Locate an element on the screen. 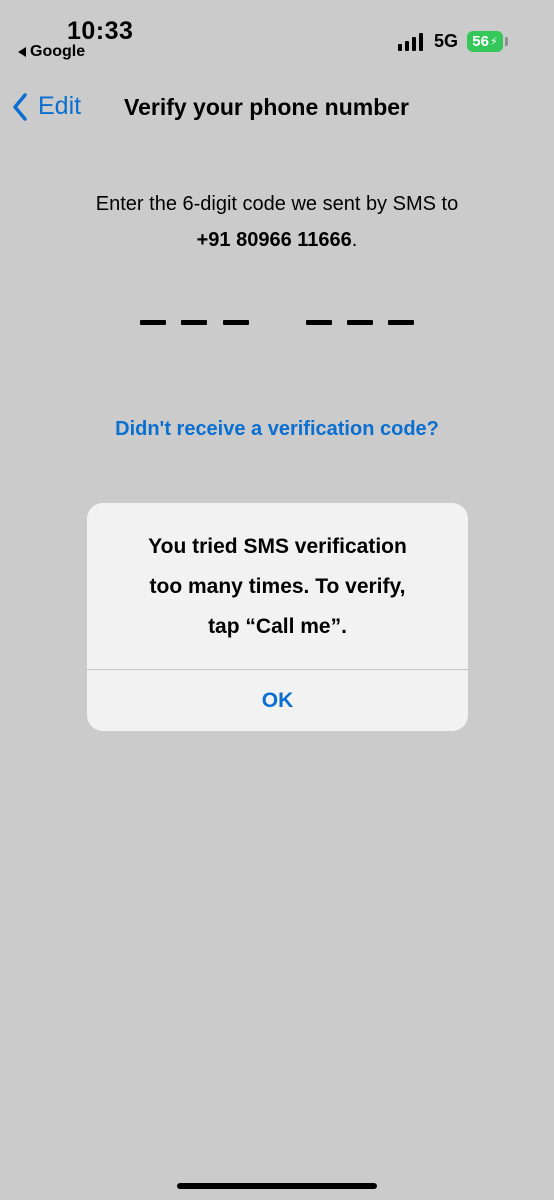 This screenshot has height=1200, width=554. edit-back-button: Edit is located at coordinates (46, 106).